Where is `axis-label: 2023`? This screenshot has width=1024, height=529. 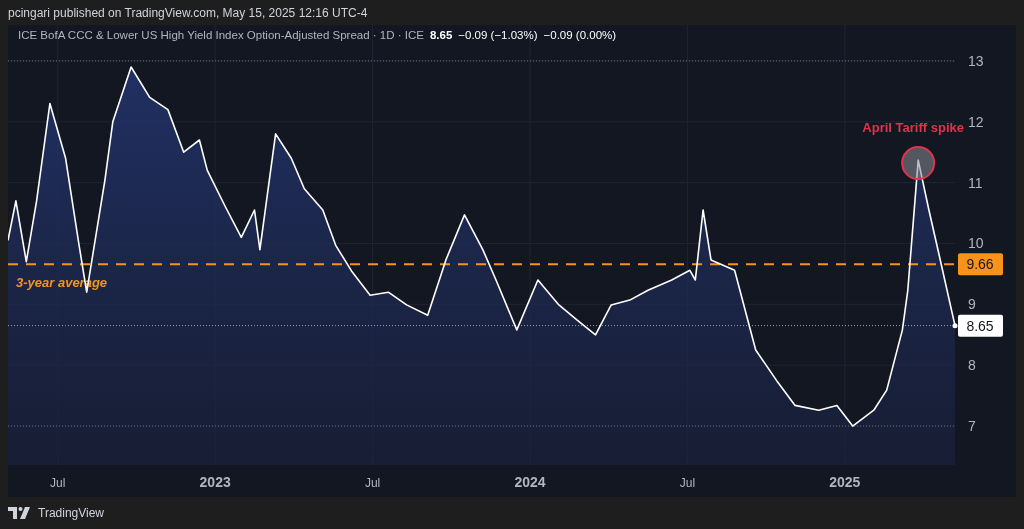
axis-label: 2023 is located at coordinates (215, 482).